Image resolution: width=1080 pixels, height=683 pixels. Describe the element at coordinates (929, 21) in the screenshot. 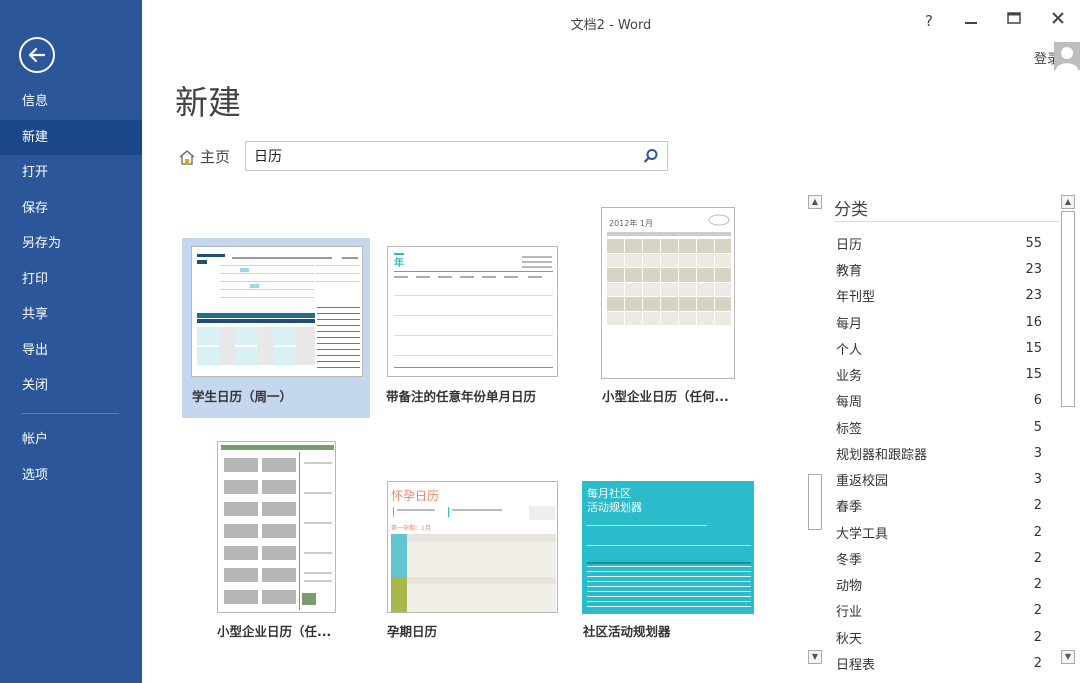

I see `help-button: ?` at that location.